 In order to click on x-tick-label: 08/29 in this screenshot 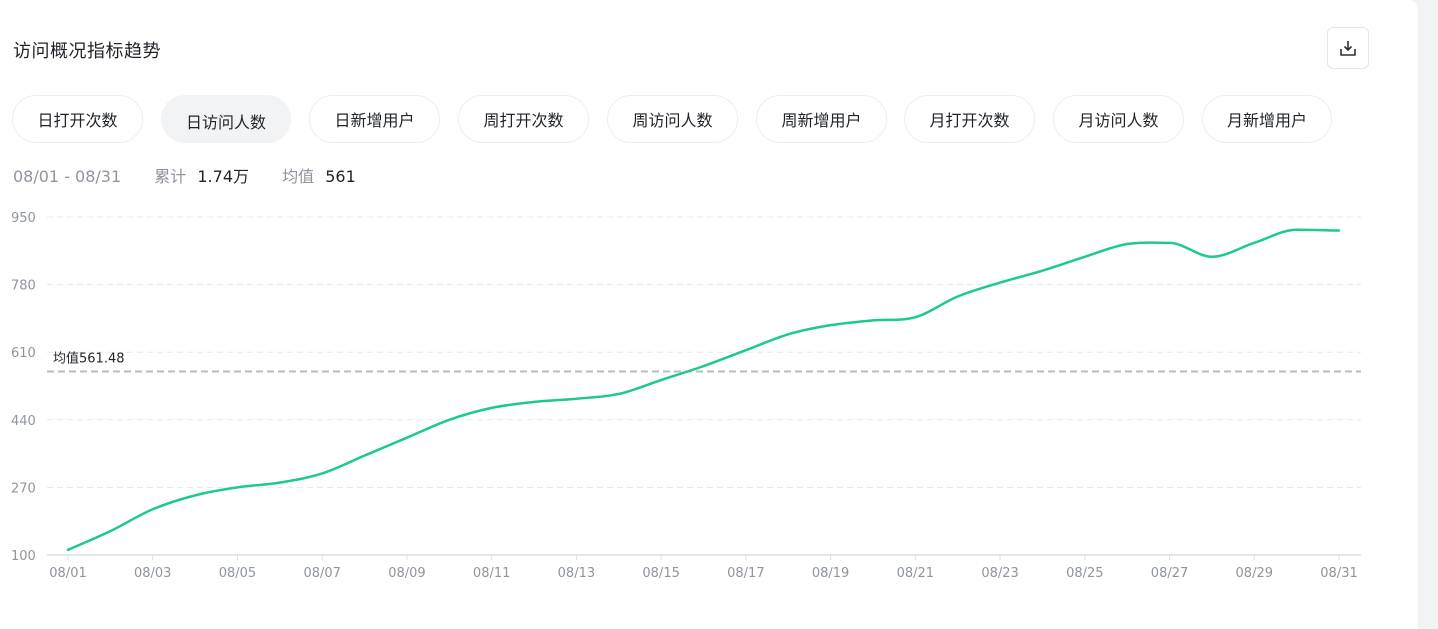, I will do `click(1254, 573)`.